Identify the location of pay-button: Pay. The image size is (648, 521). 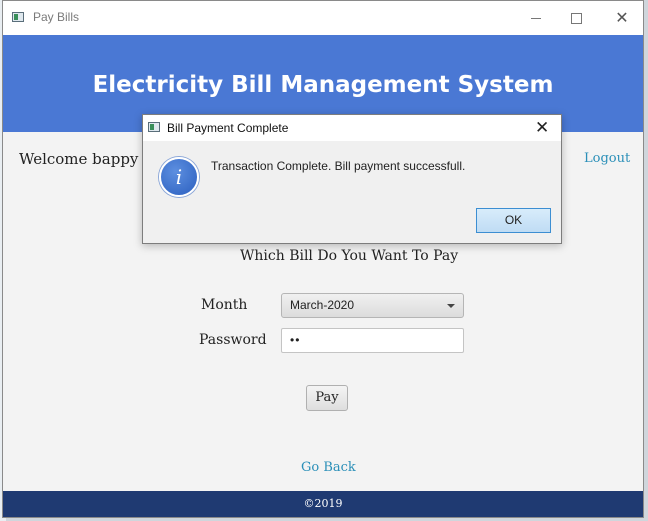
(327, 398).